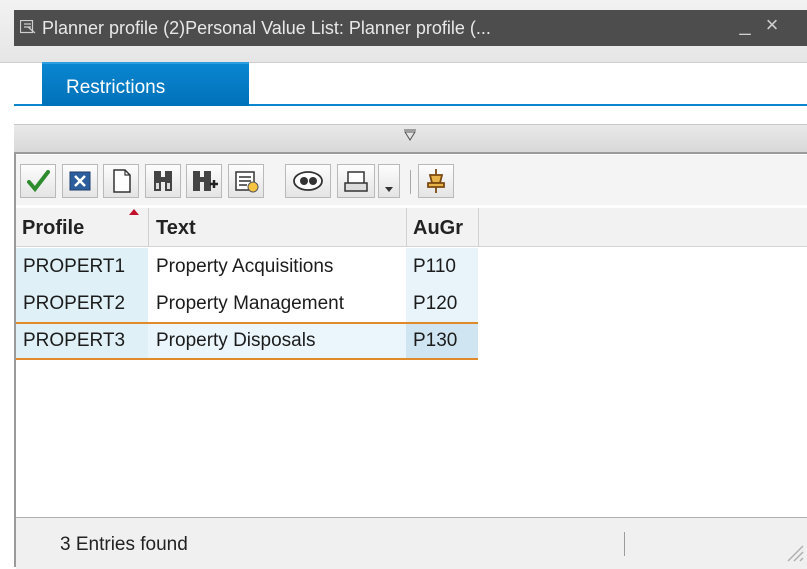 This screenshot has width=807, height=569. I want to click on resize-grip-icon, so click(793, 551).